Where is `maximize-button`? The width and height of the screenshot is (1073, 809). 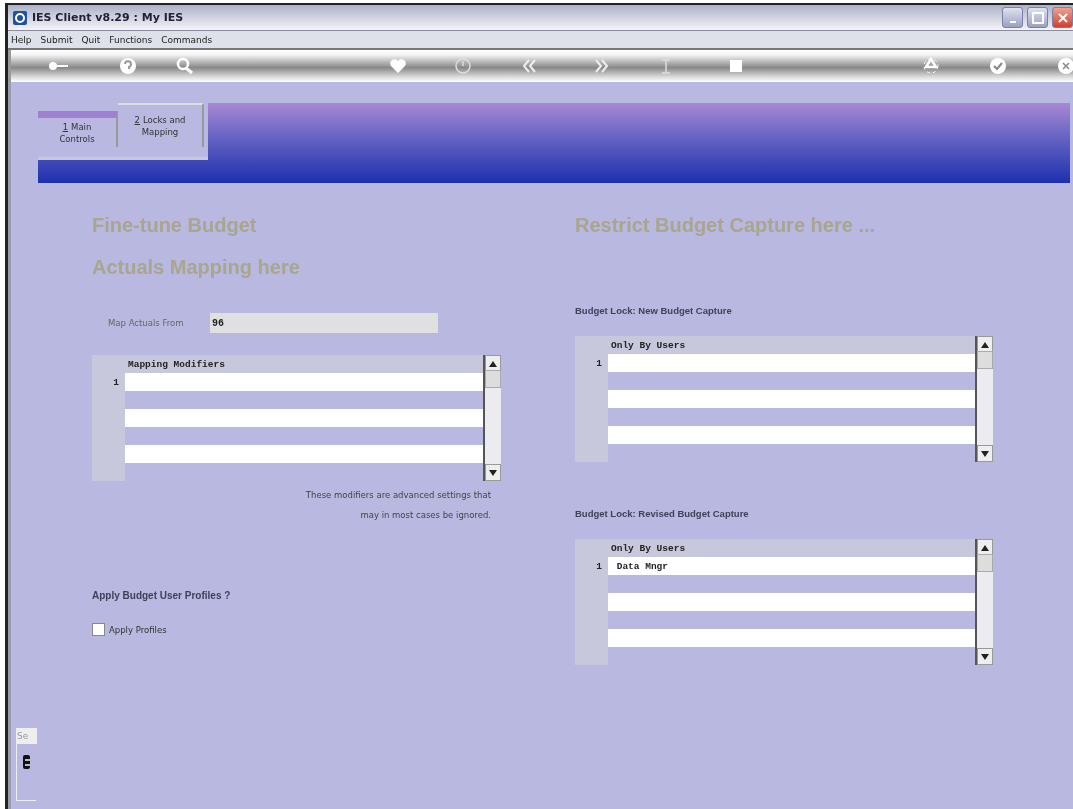 maximize-button is located at coordinates (1037, 17).